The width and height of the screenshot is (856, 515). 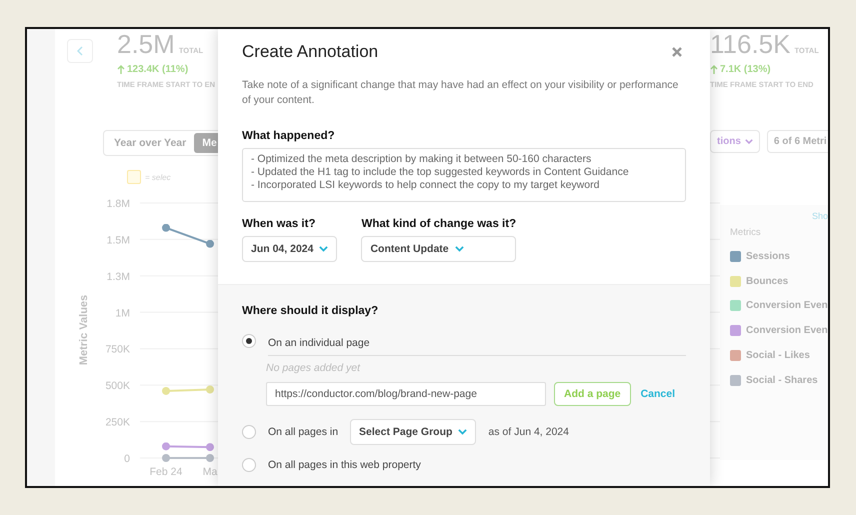 I want to click on option-label: On an individual page, so click(x=319, y=343).